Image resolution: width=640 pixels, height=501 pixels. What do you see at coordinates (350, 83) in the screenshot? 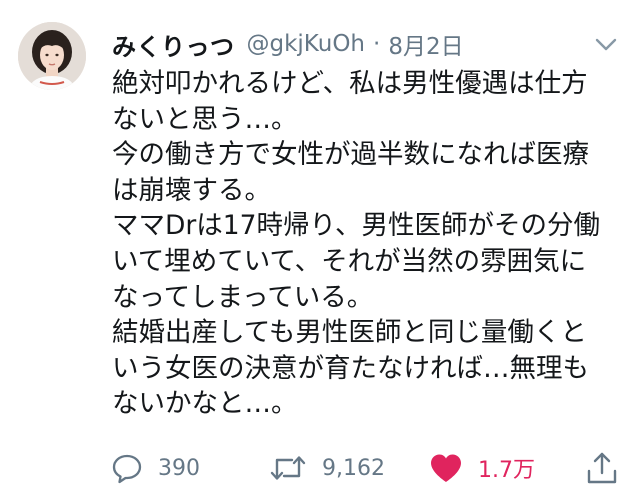
I see `tweet-text-line: 絶対叩かれるけど、私は男性優遇は仕方` at bounding box center [350, 83].